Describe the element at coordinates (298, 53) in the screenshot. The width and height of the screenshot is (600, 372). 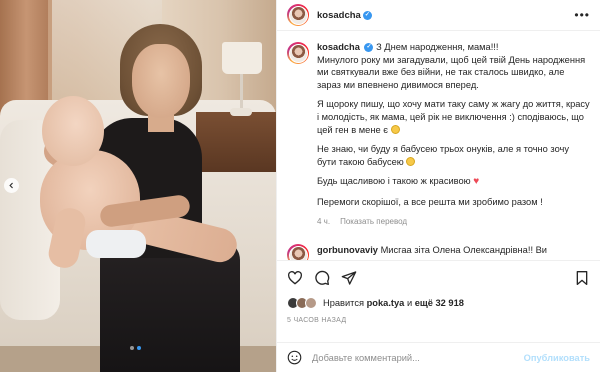
I see `caption-avatar` at that location.